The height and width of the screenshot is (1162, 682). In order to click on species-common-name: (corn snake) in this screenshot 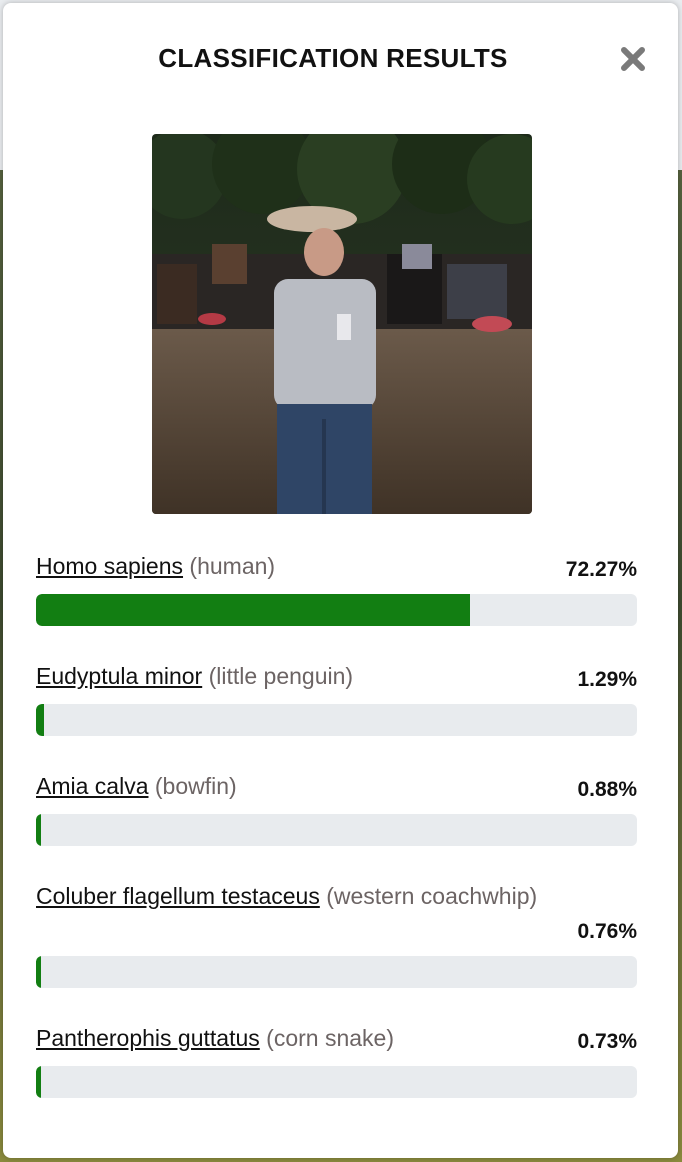, I will do `click(330, 1038)`.